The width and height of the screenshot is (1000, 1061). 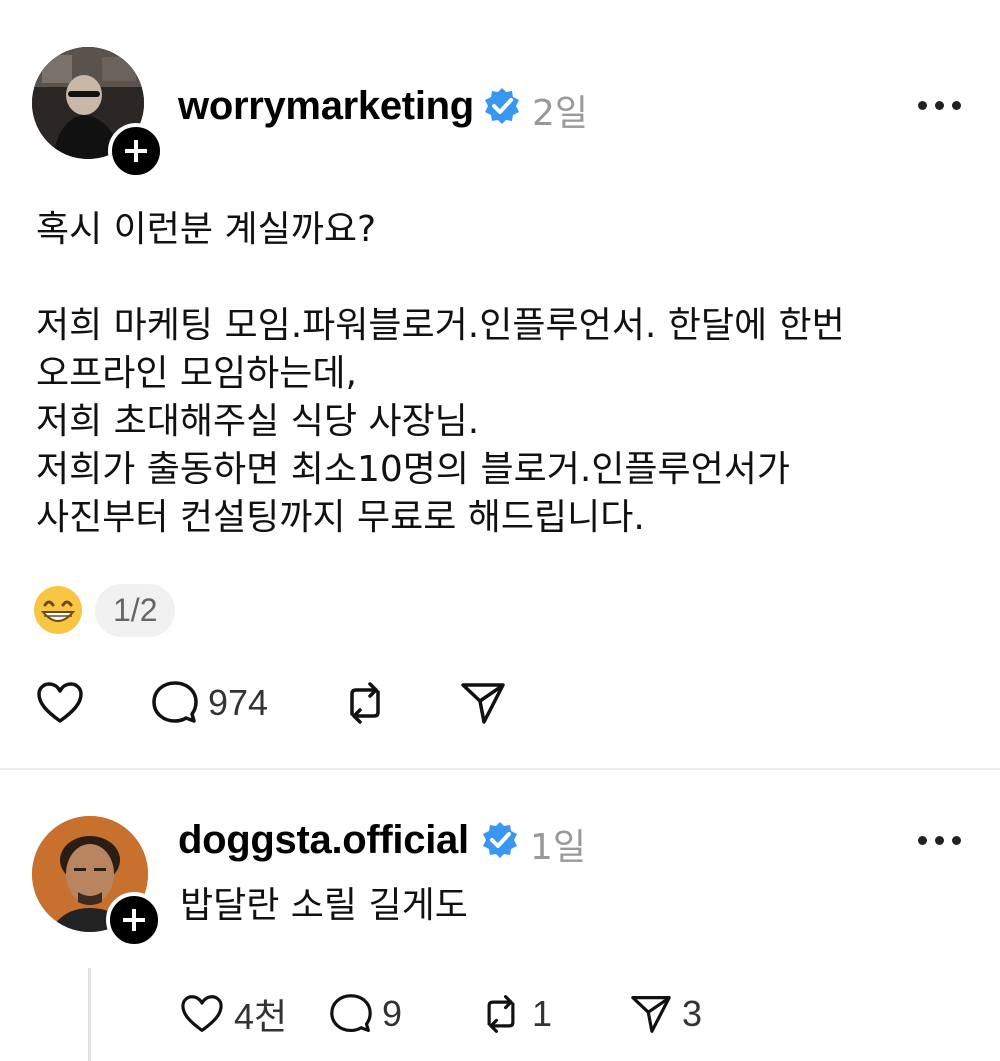 What do you see at coordinates (323, 840) in the screenshot?
I see `reply-username: doggsta.official` at bounding box center [323, 840].